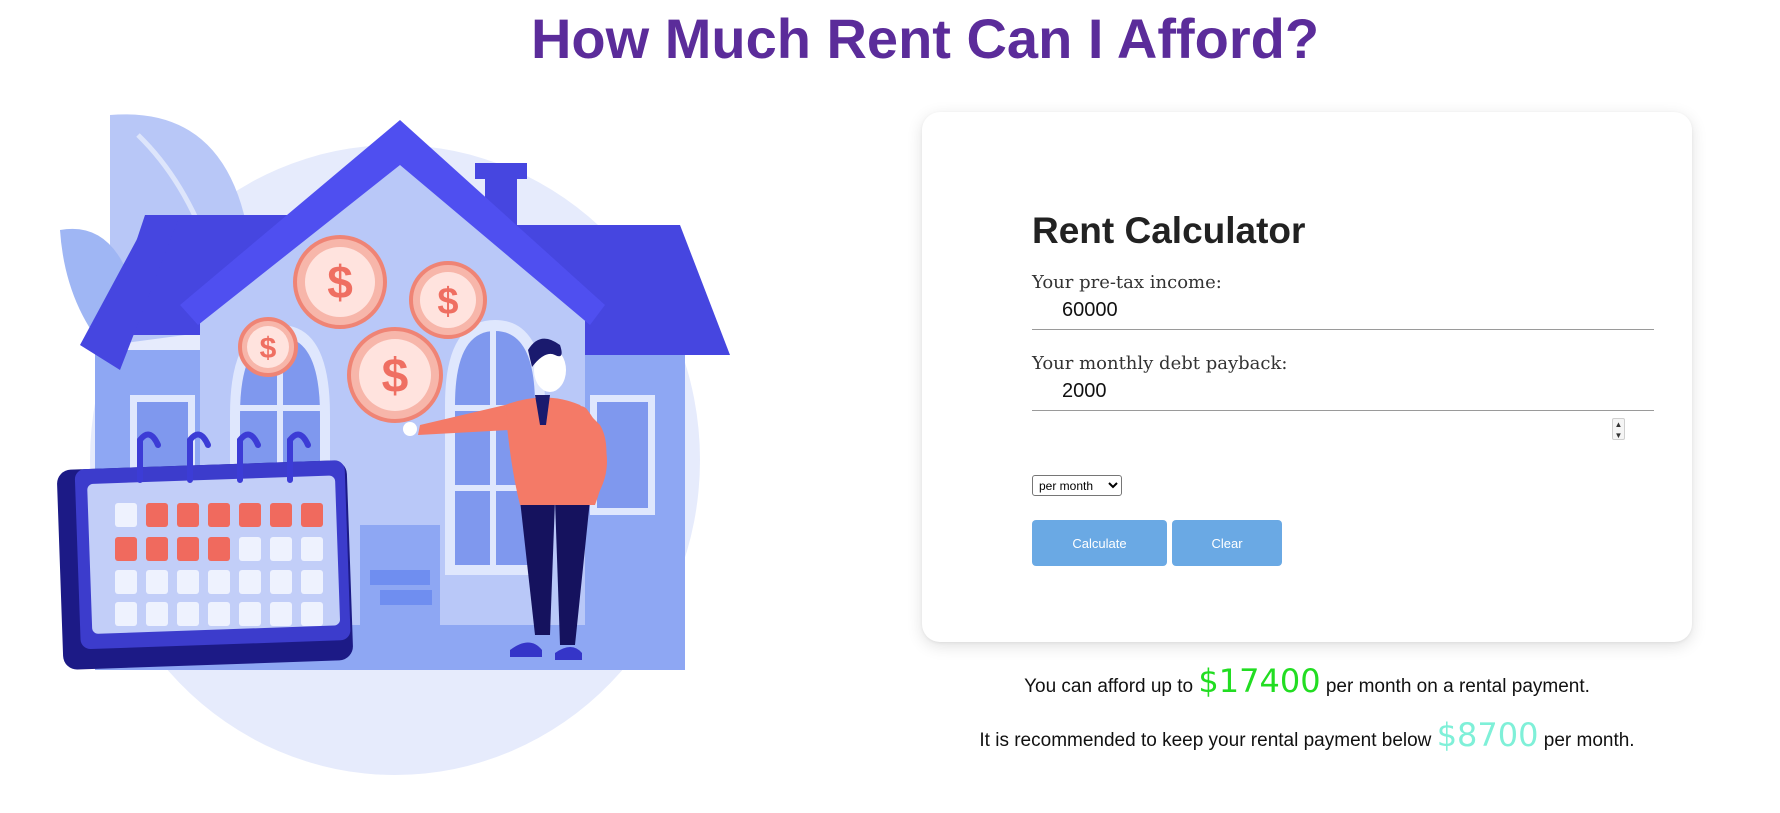 The height and width of the screenshot is (813, 1780). What do you see at coordinates (1618, 429) in the screenshot?
I see `debt-spinner-icon: ▲ ▼` at bounding box center [1618, 429].